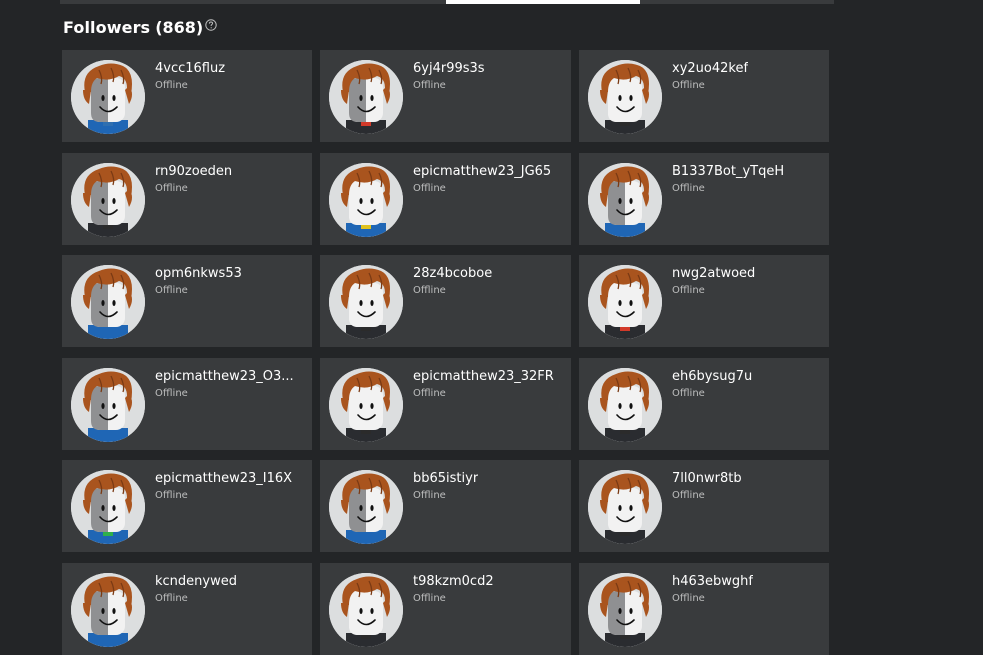  What do you see at coordinates (198, 273) in the screenshot?
I see `follower-username: opm6nkws53` at bounding box center [198, 273].